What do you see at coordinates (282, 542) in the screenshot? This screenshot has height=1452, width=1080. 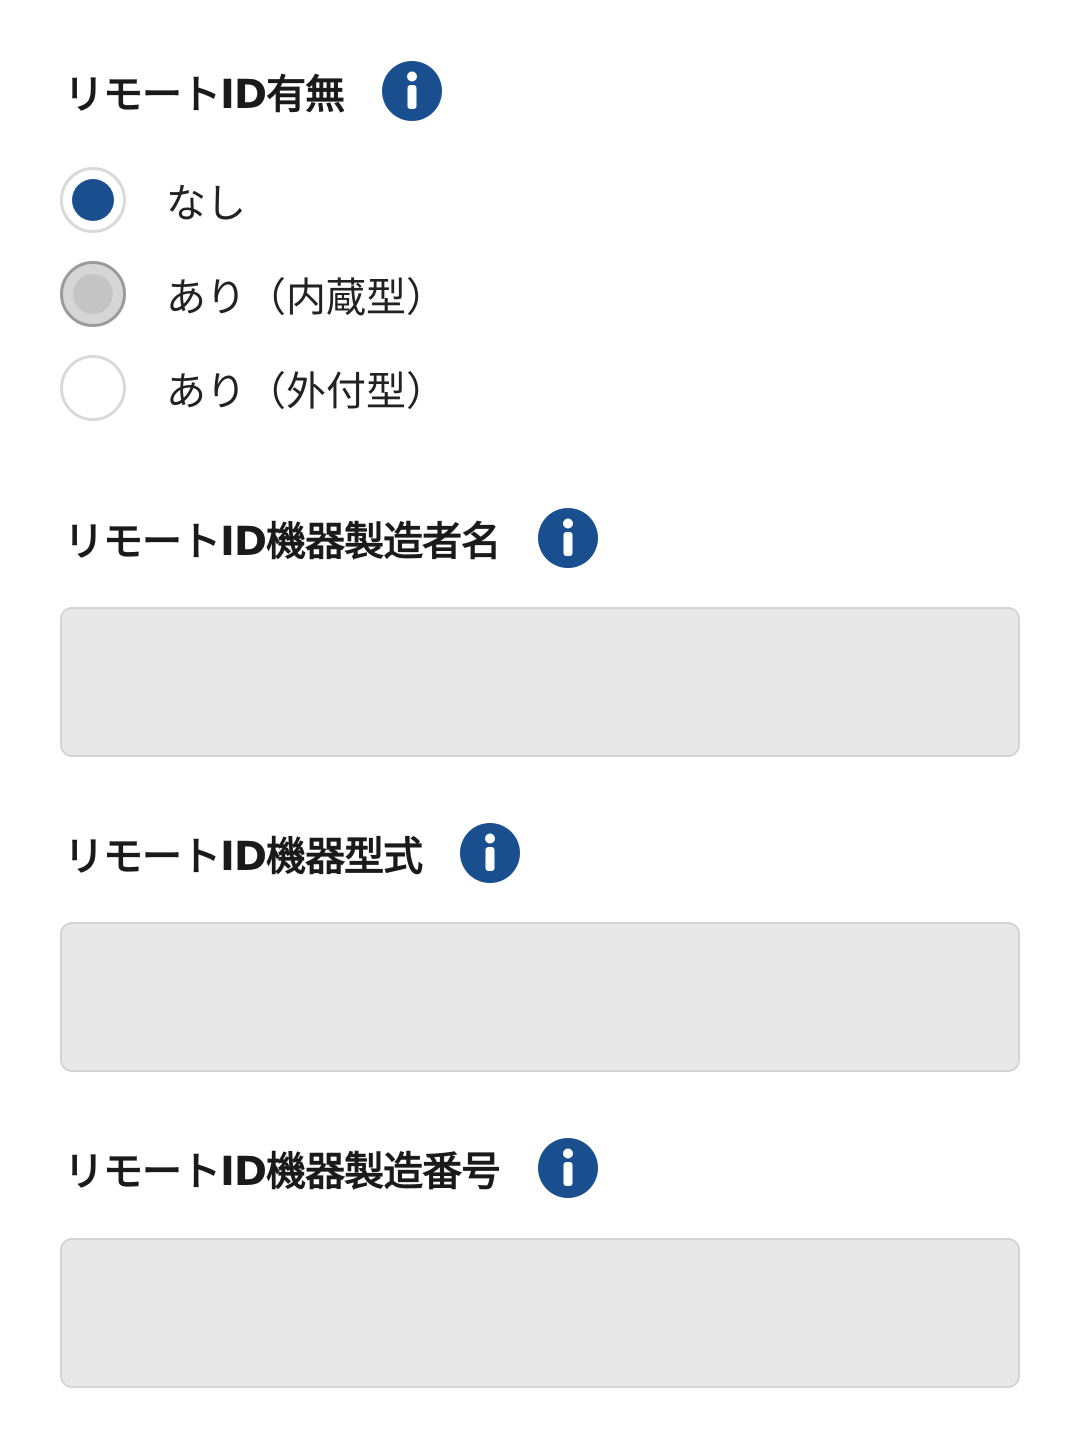 I see `manufacturer-label: リモートID機器製造者名` at bounding box center [282, 542].